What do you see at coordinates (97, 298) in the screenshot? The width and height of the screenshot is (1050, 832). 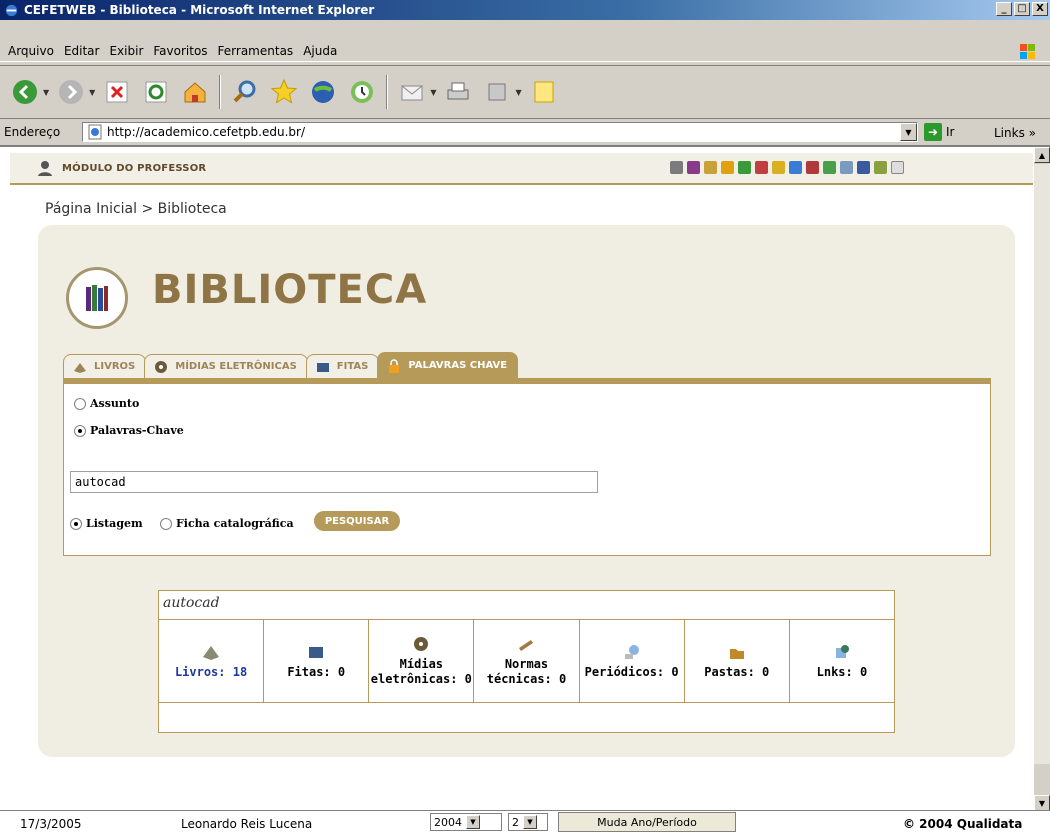 I see `books-icon` at bounding box center [97, 298].